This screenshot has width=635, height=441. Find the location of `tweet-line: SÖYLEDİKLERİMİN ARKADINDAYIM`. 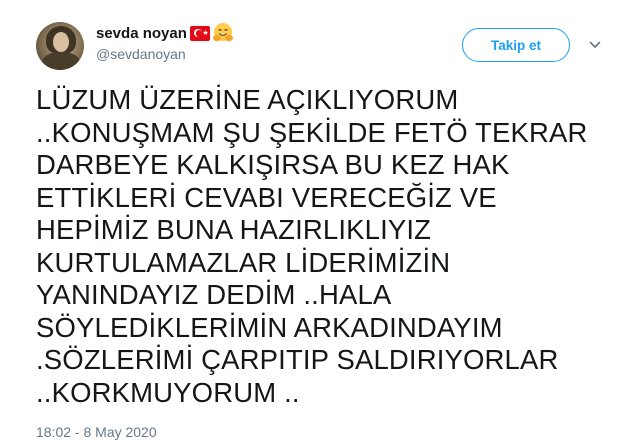

tweet-line: SÖYLEDİKLERİMİN ARKADINDAYIM is located at coordinates (269, 327).